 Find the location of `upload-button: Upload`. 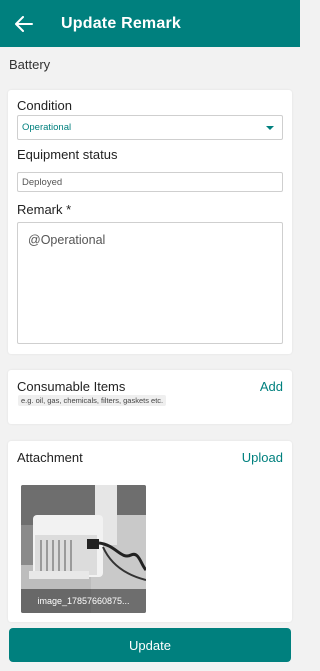

upload-button: Upload is located at coordinates (262, 457).